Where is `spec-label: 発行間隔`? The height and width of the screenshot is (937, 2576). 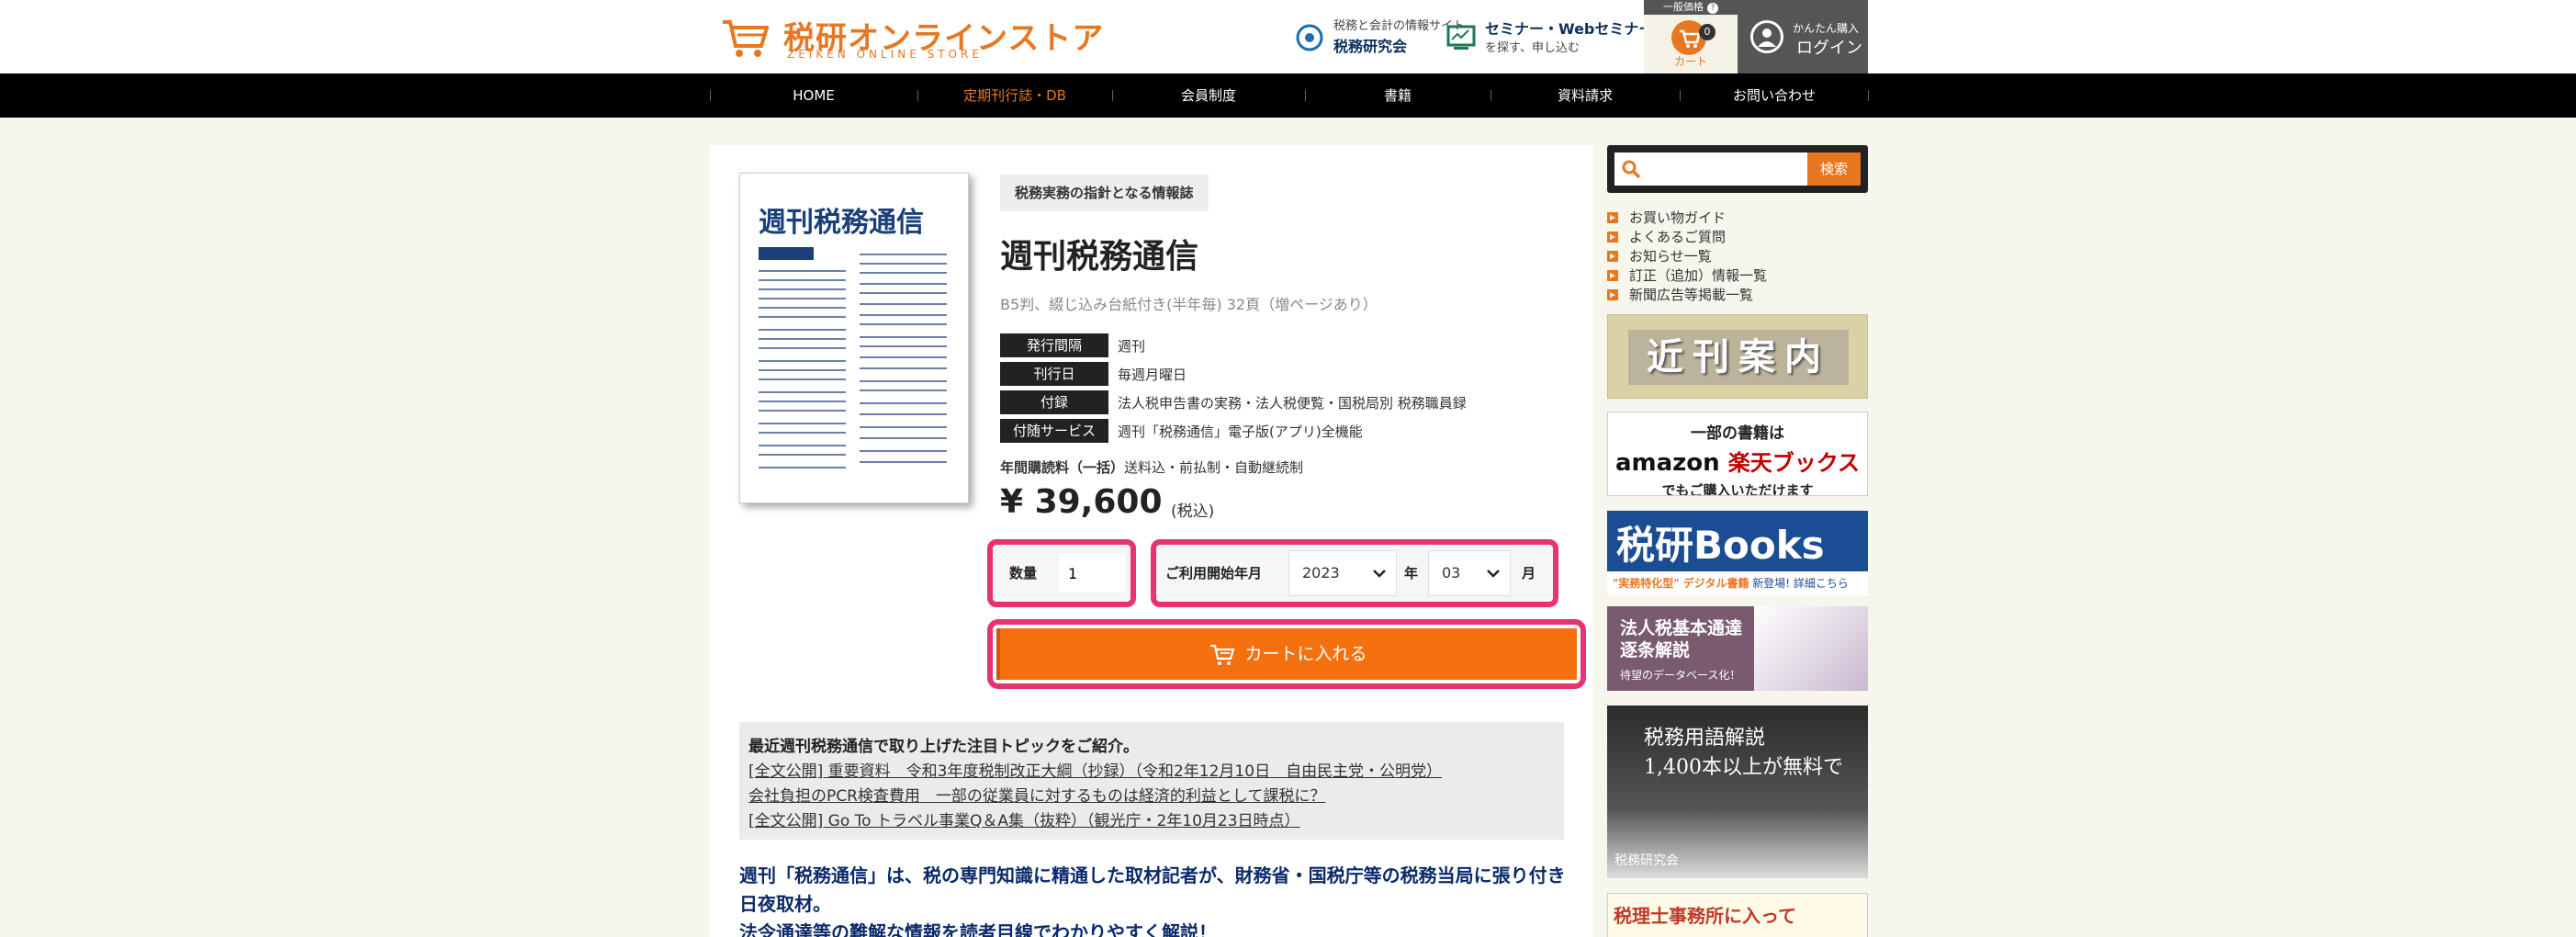
spec-label: 発行間隔 is located at coordinates (1054, 345).